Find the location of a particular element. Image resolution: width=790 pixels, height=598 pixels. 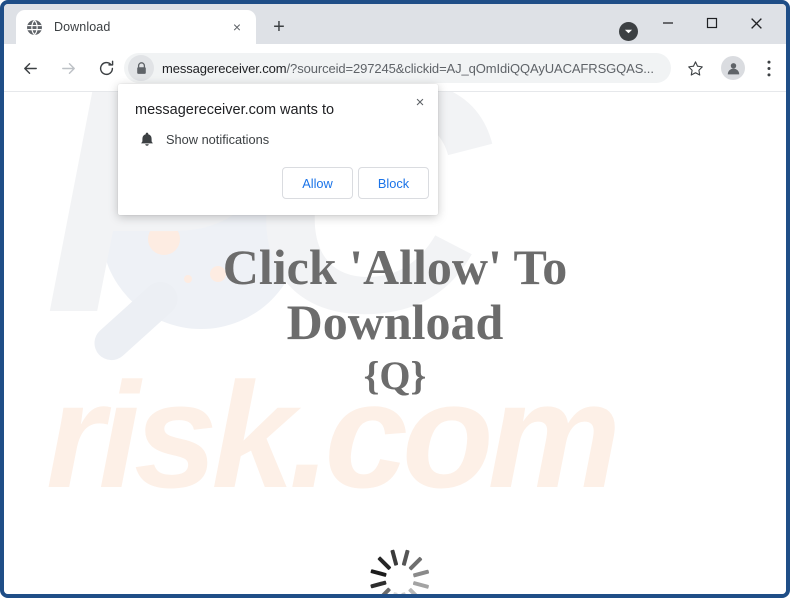

minimize-icon is located at coordinates (668, 23).